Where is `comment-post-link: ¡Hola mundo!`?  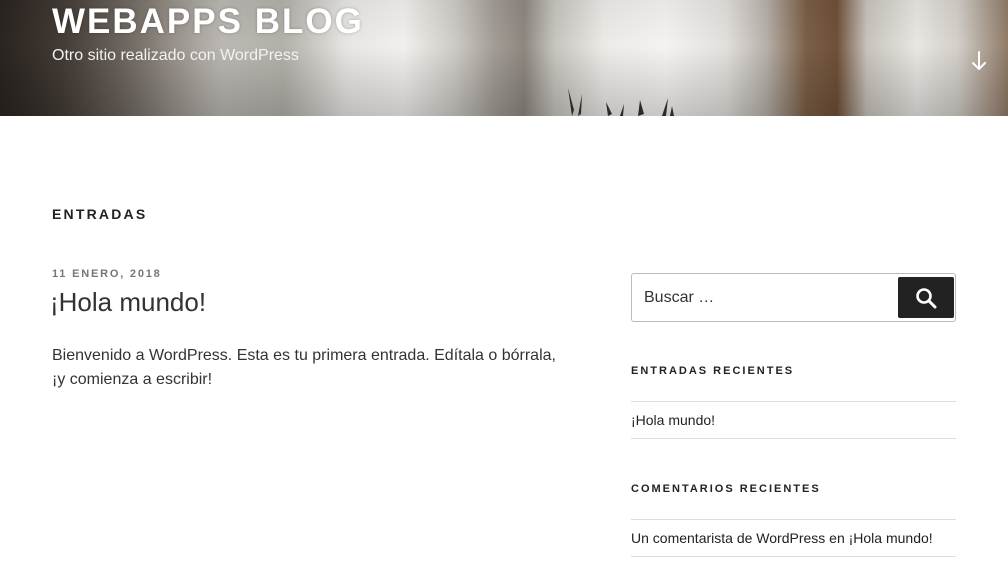
comment-post-link: ¡Hola mundo! is located at coordinates (891, 538).